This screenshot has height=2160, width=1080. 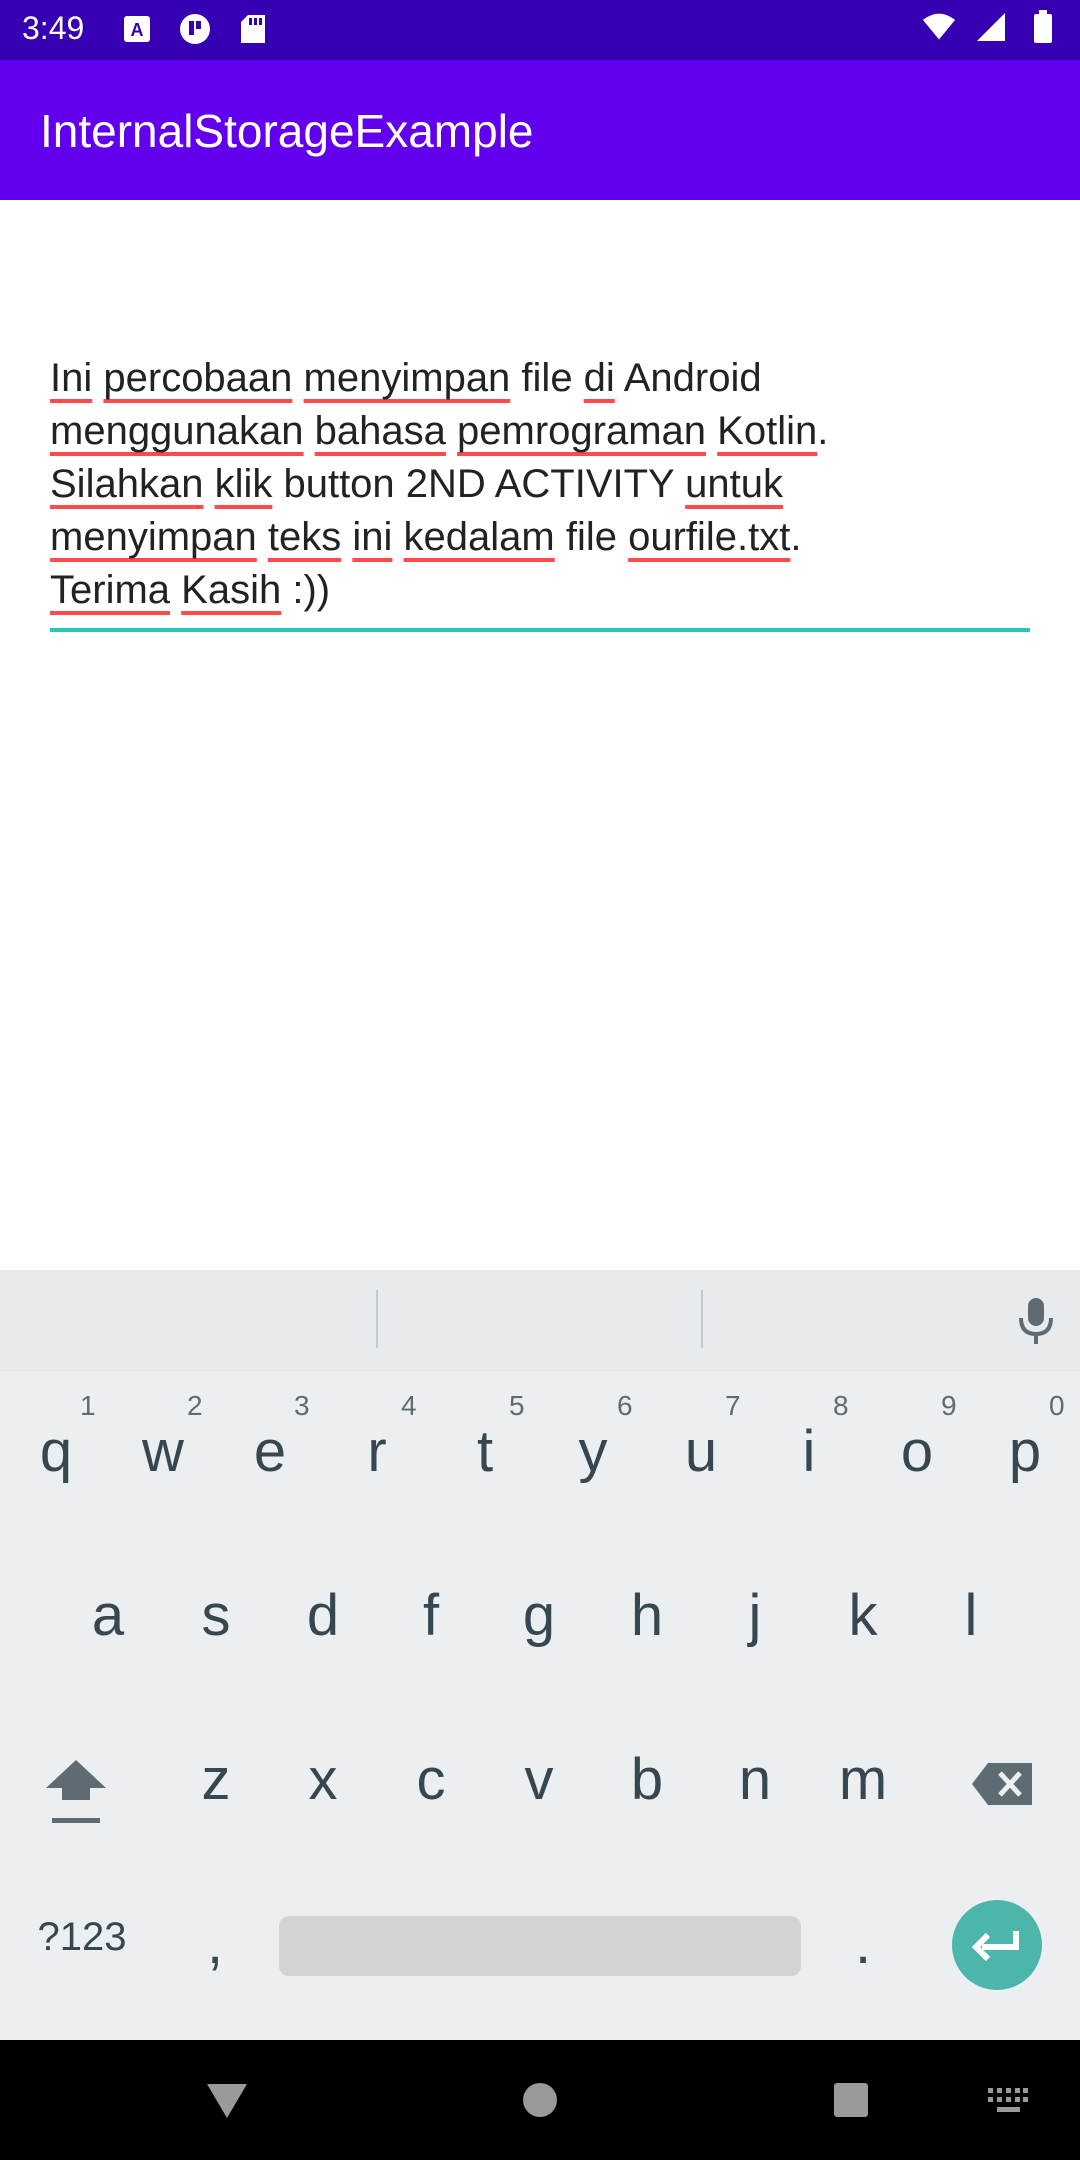 I want to click on key-hint: 7, so click(x=733, y=1405).